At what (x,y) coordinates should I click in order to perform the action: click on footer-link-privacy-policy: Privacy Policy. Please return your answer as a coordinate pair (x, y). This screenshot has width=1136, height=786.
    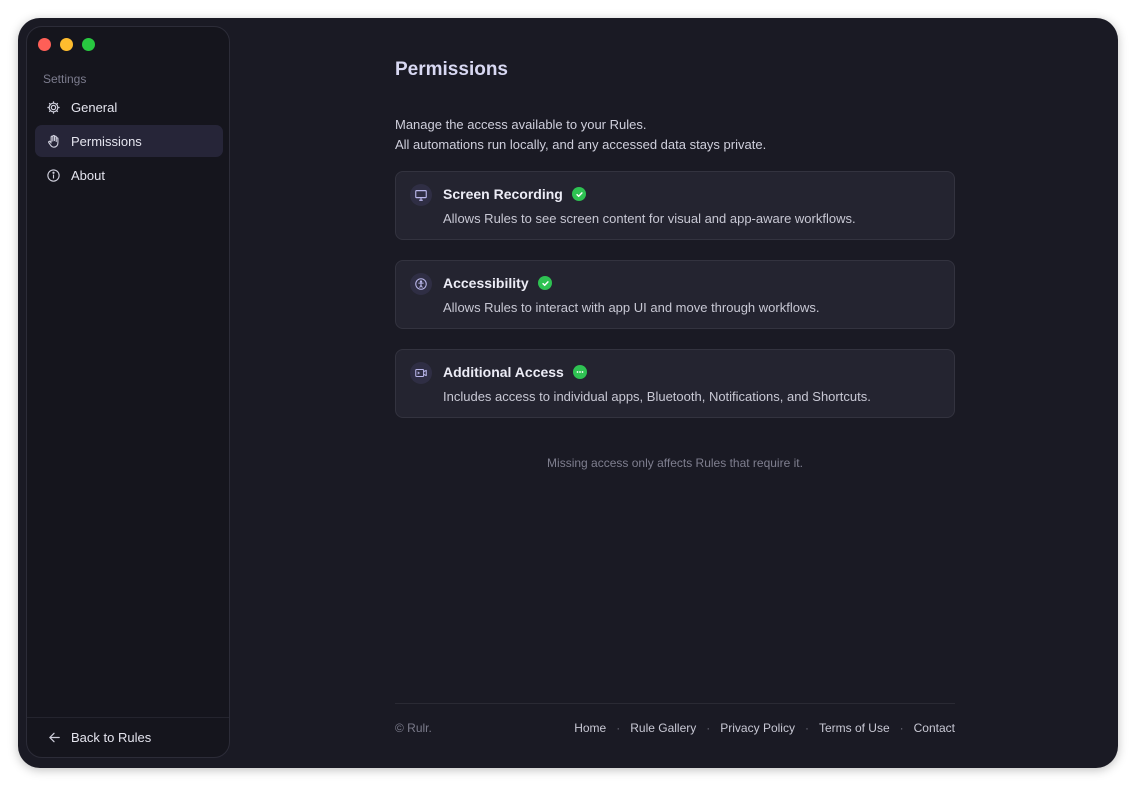
    Looking at the image, I should click on (757, 728).